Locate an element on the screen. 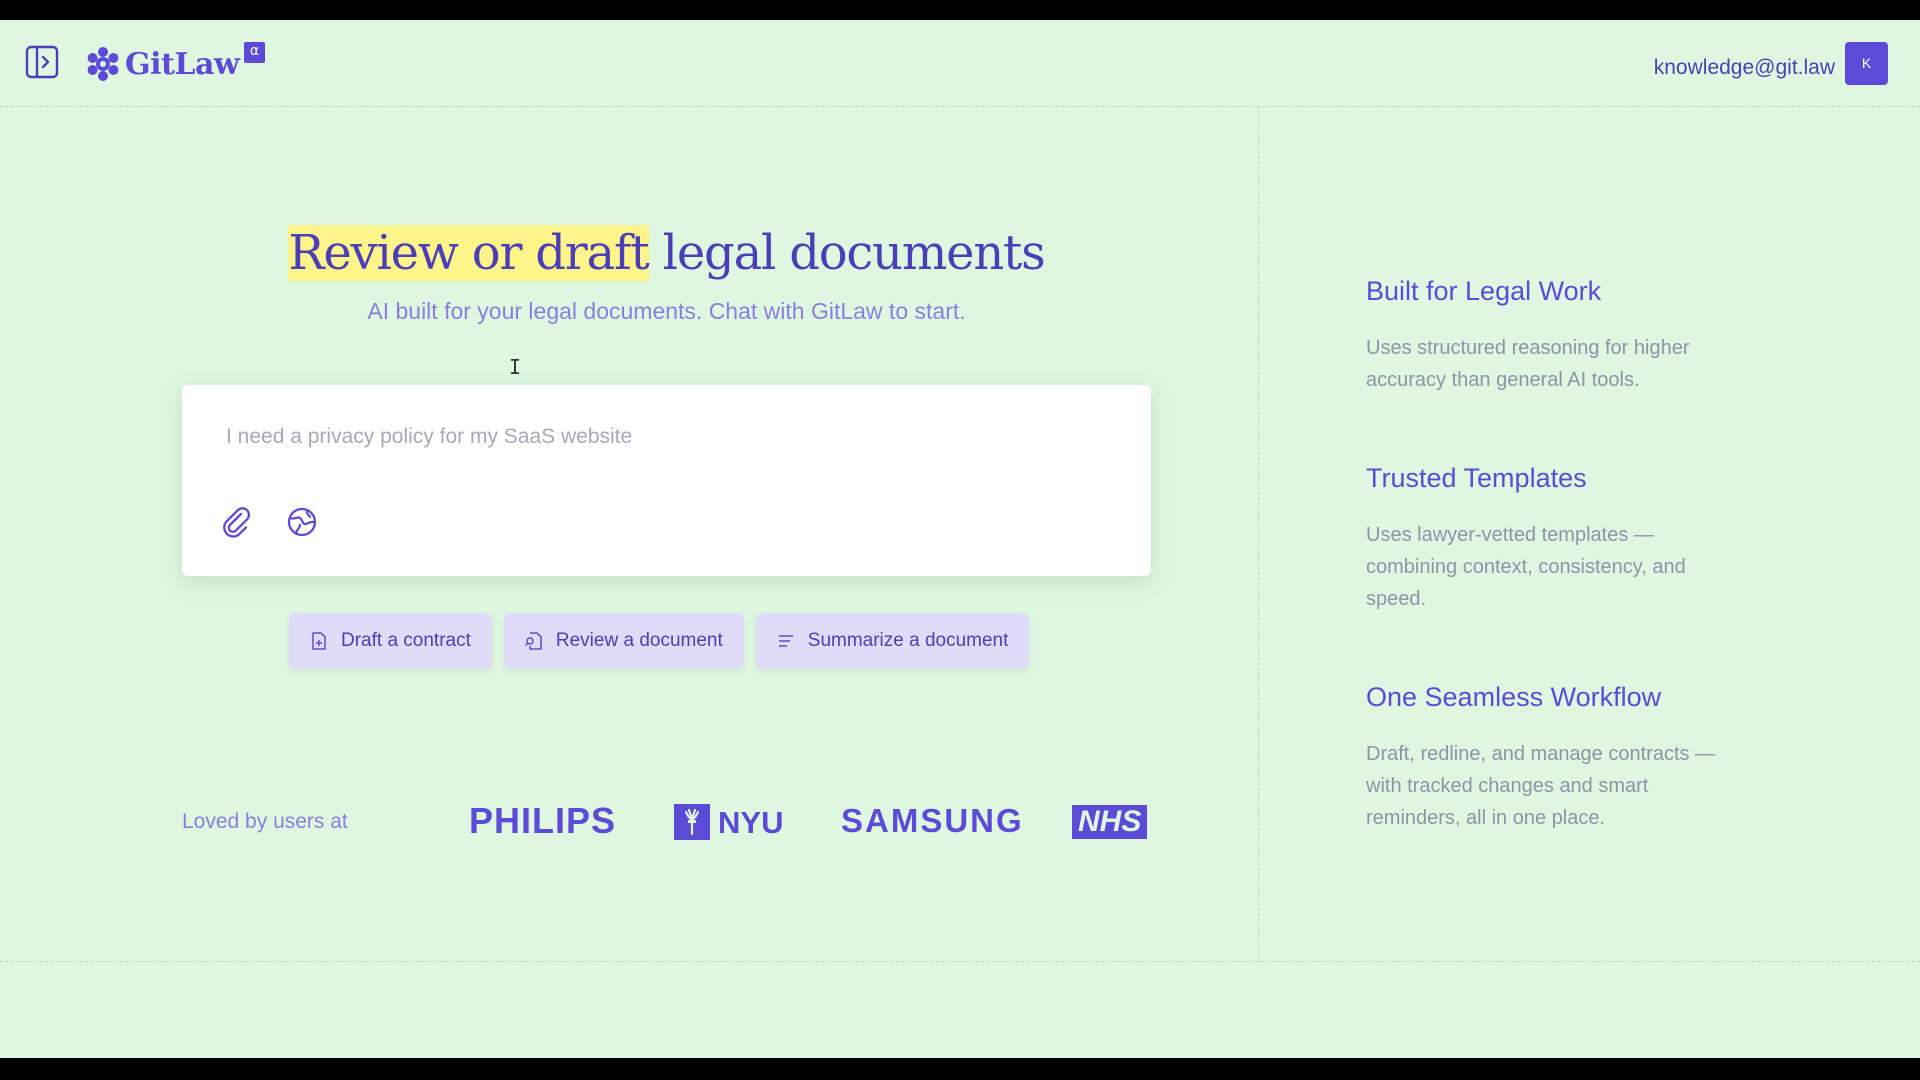 The height and width of the screenshot is (1080, 1920). nyu-torch-icon is located at coordinates (692, 822).